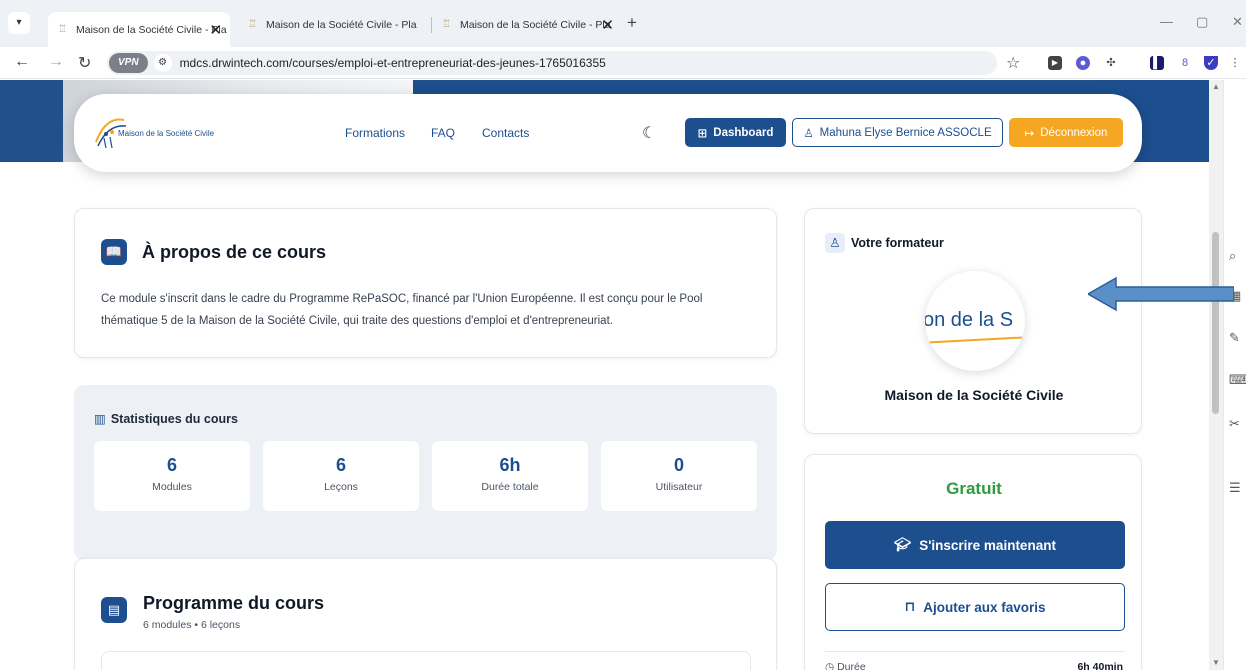 This screenshot has width=1246, height=670. What do you see at coordinates (166, 133) in the screenshot?
I see `logo-text: Maison de la Société Civile` at bounding box center [166, 133].